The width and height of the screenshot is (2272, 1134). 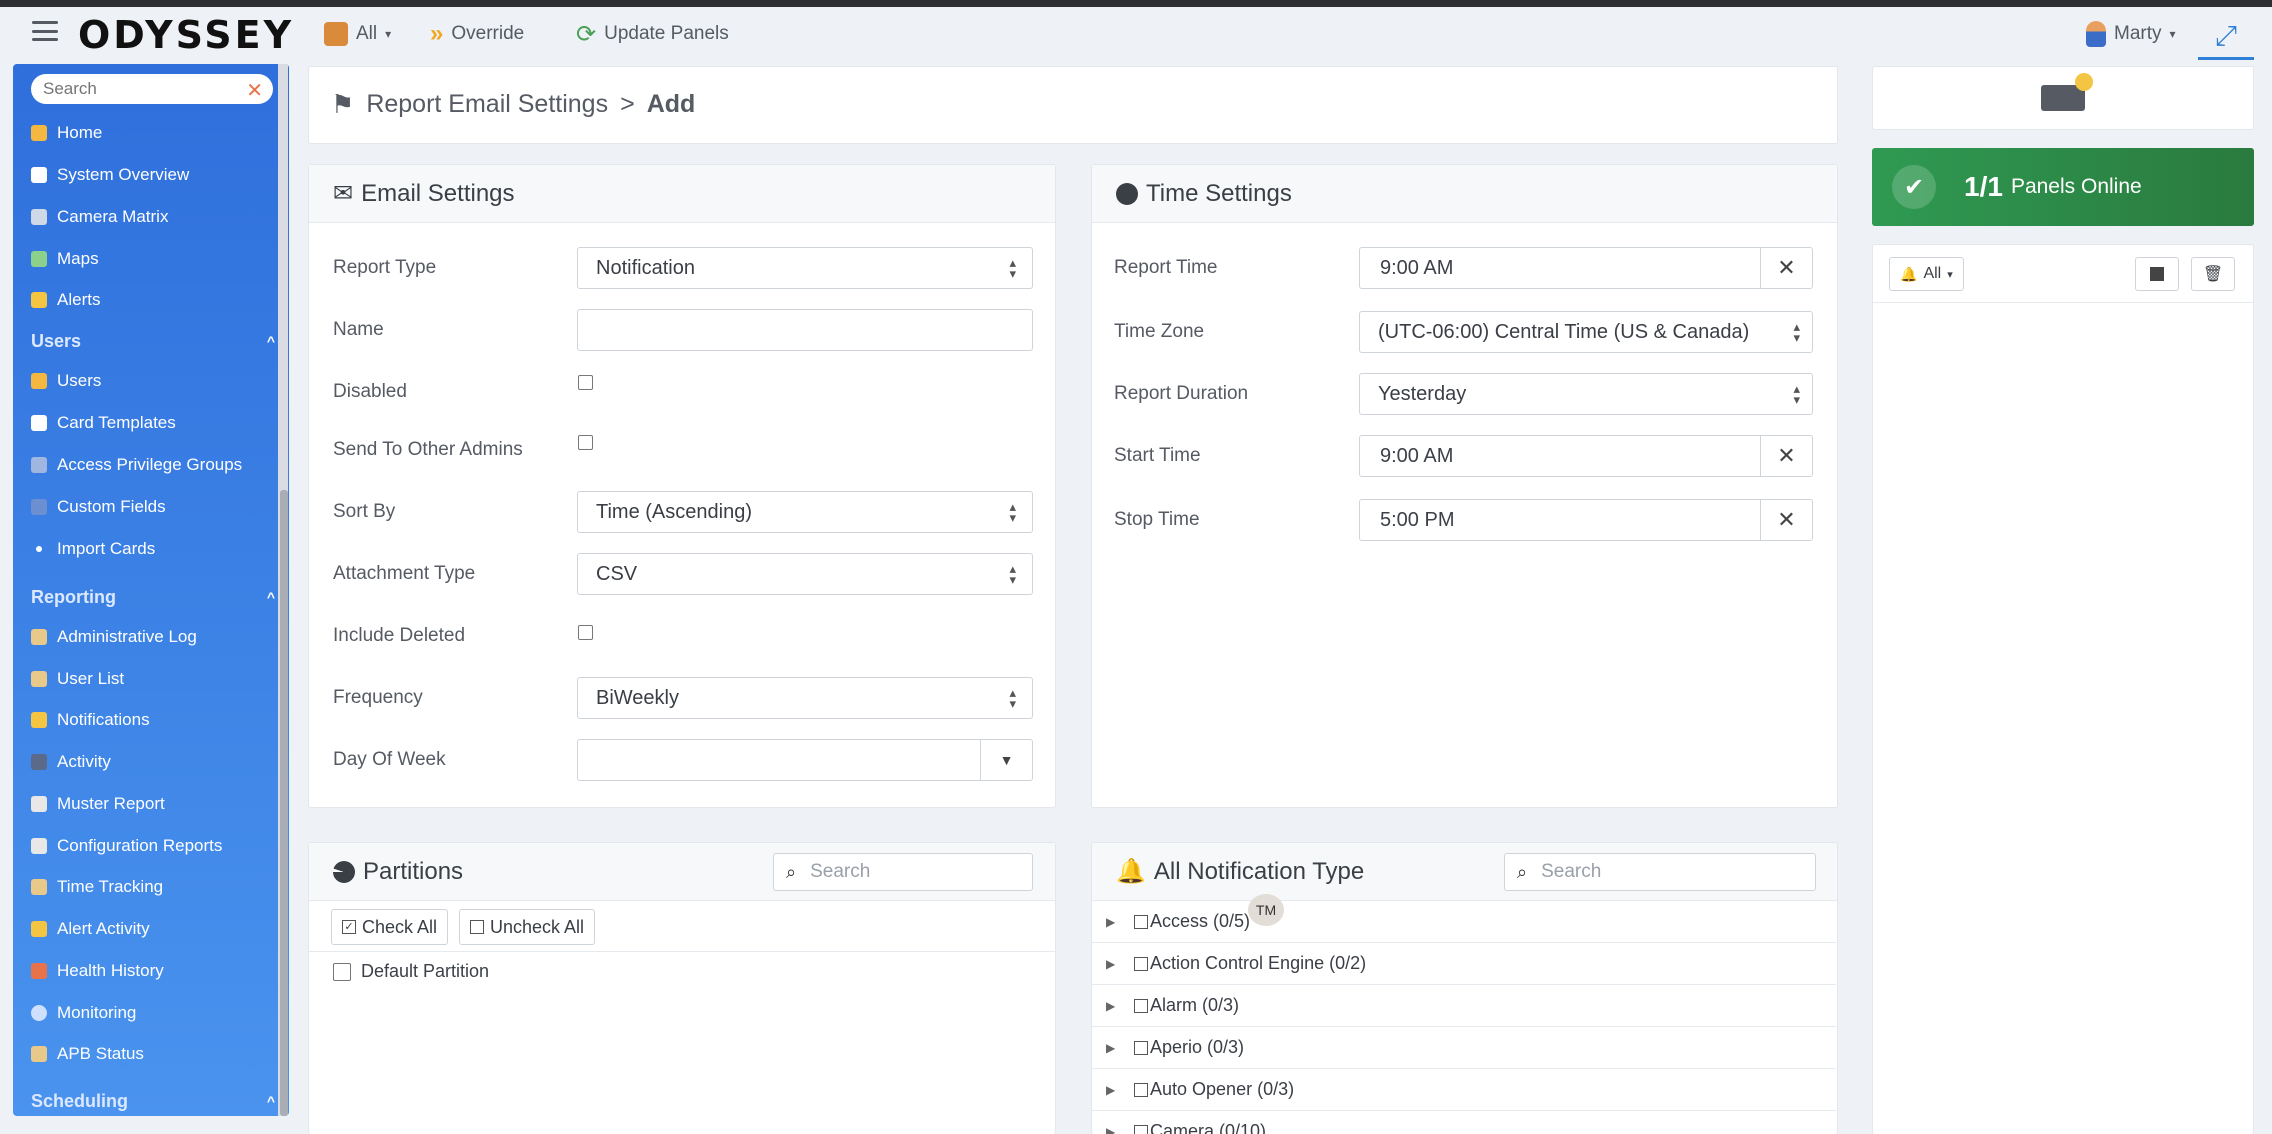 I want to click on sidebar-item-import-cards: Import Cards, so click(x=151, y=549).